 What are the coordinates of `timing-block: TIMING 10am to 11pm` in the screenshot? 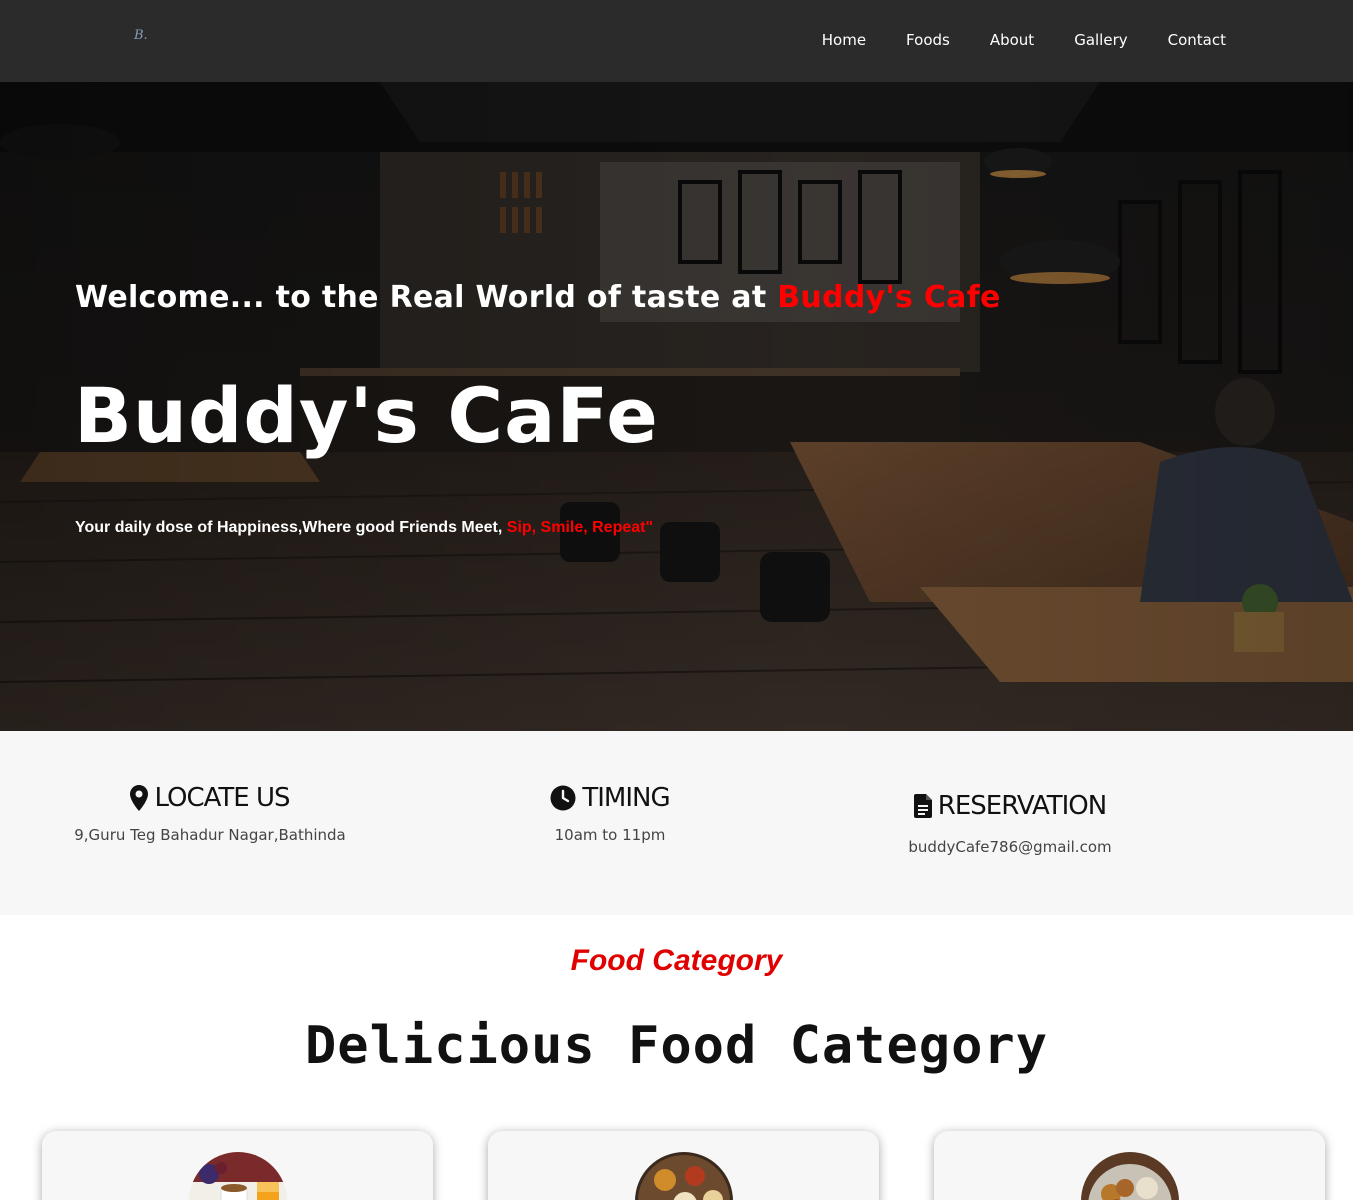 It's located at (610, 813).